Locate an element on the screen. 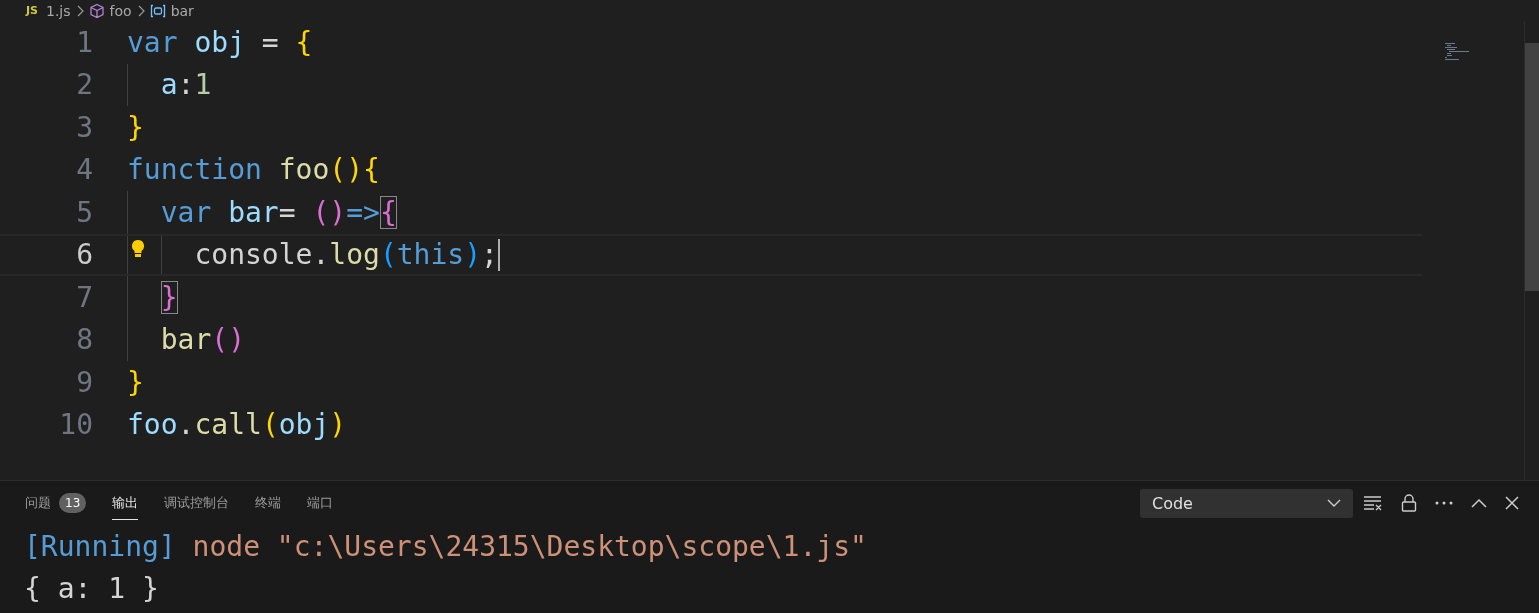 This screenshot has height=613, width=1539. code-line: bar() is located at coordinates (202, 340).